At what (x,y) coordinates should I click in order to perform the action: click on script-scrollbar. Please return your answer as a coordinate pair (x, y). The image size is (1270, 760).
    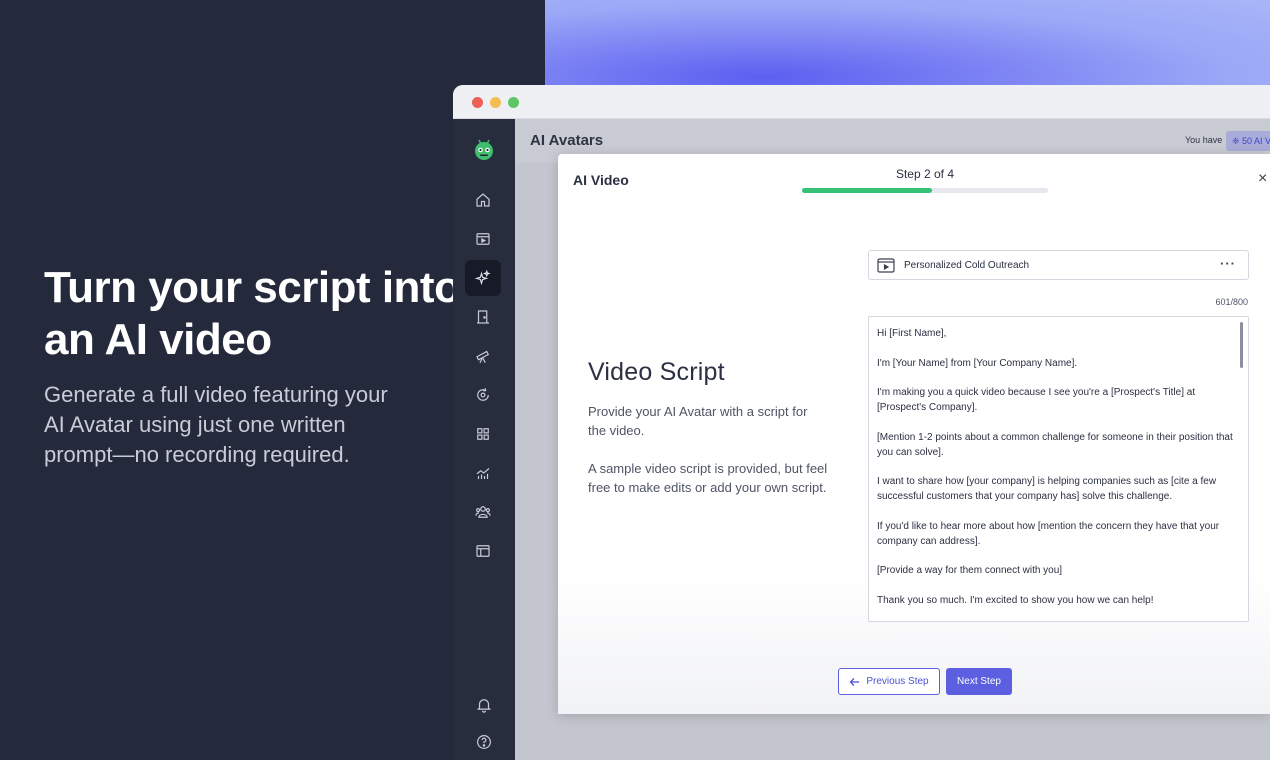
    Looking at the image, I should click on (1241, 345).